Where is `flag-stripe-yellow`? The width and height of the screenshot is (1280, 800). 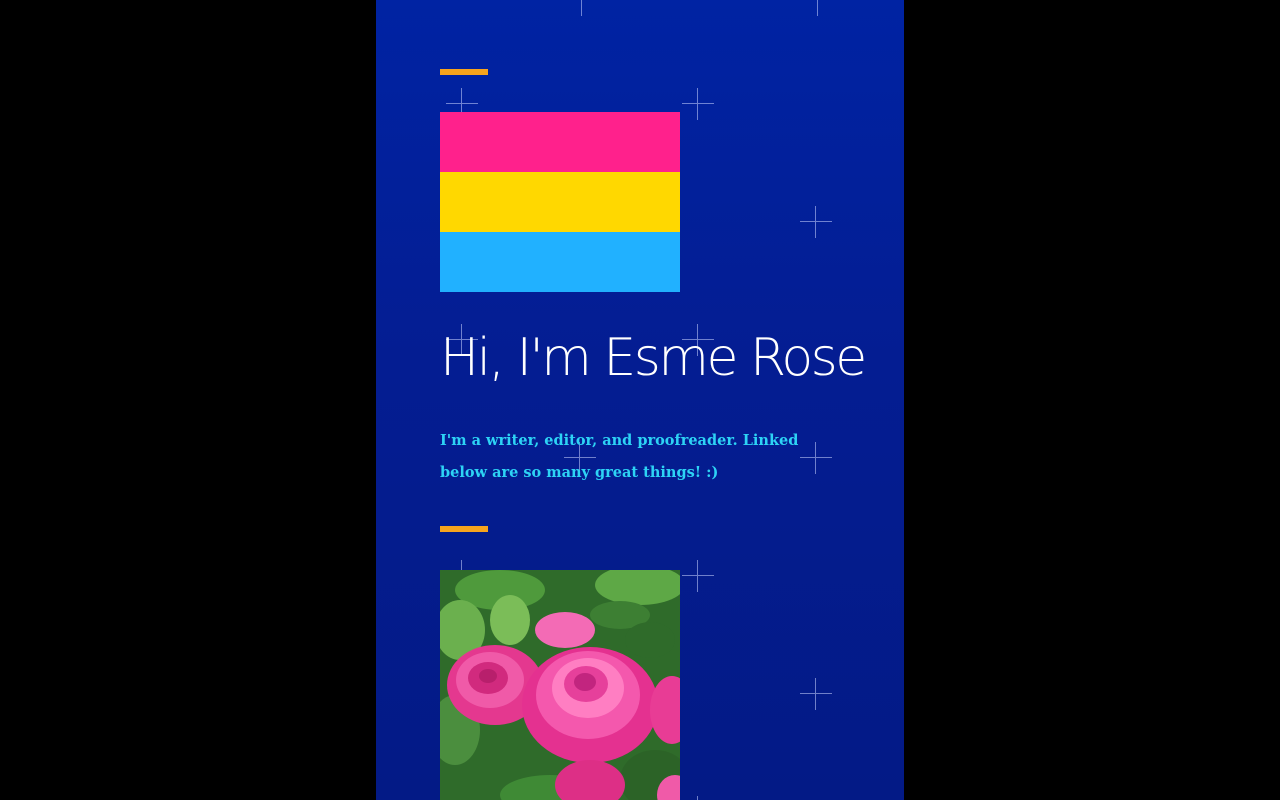 flag-stripe-yellow is located at coordinates (560, 202).